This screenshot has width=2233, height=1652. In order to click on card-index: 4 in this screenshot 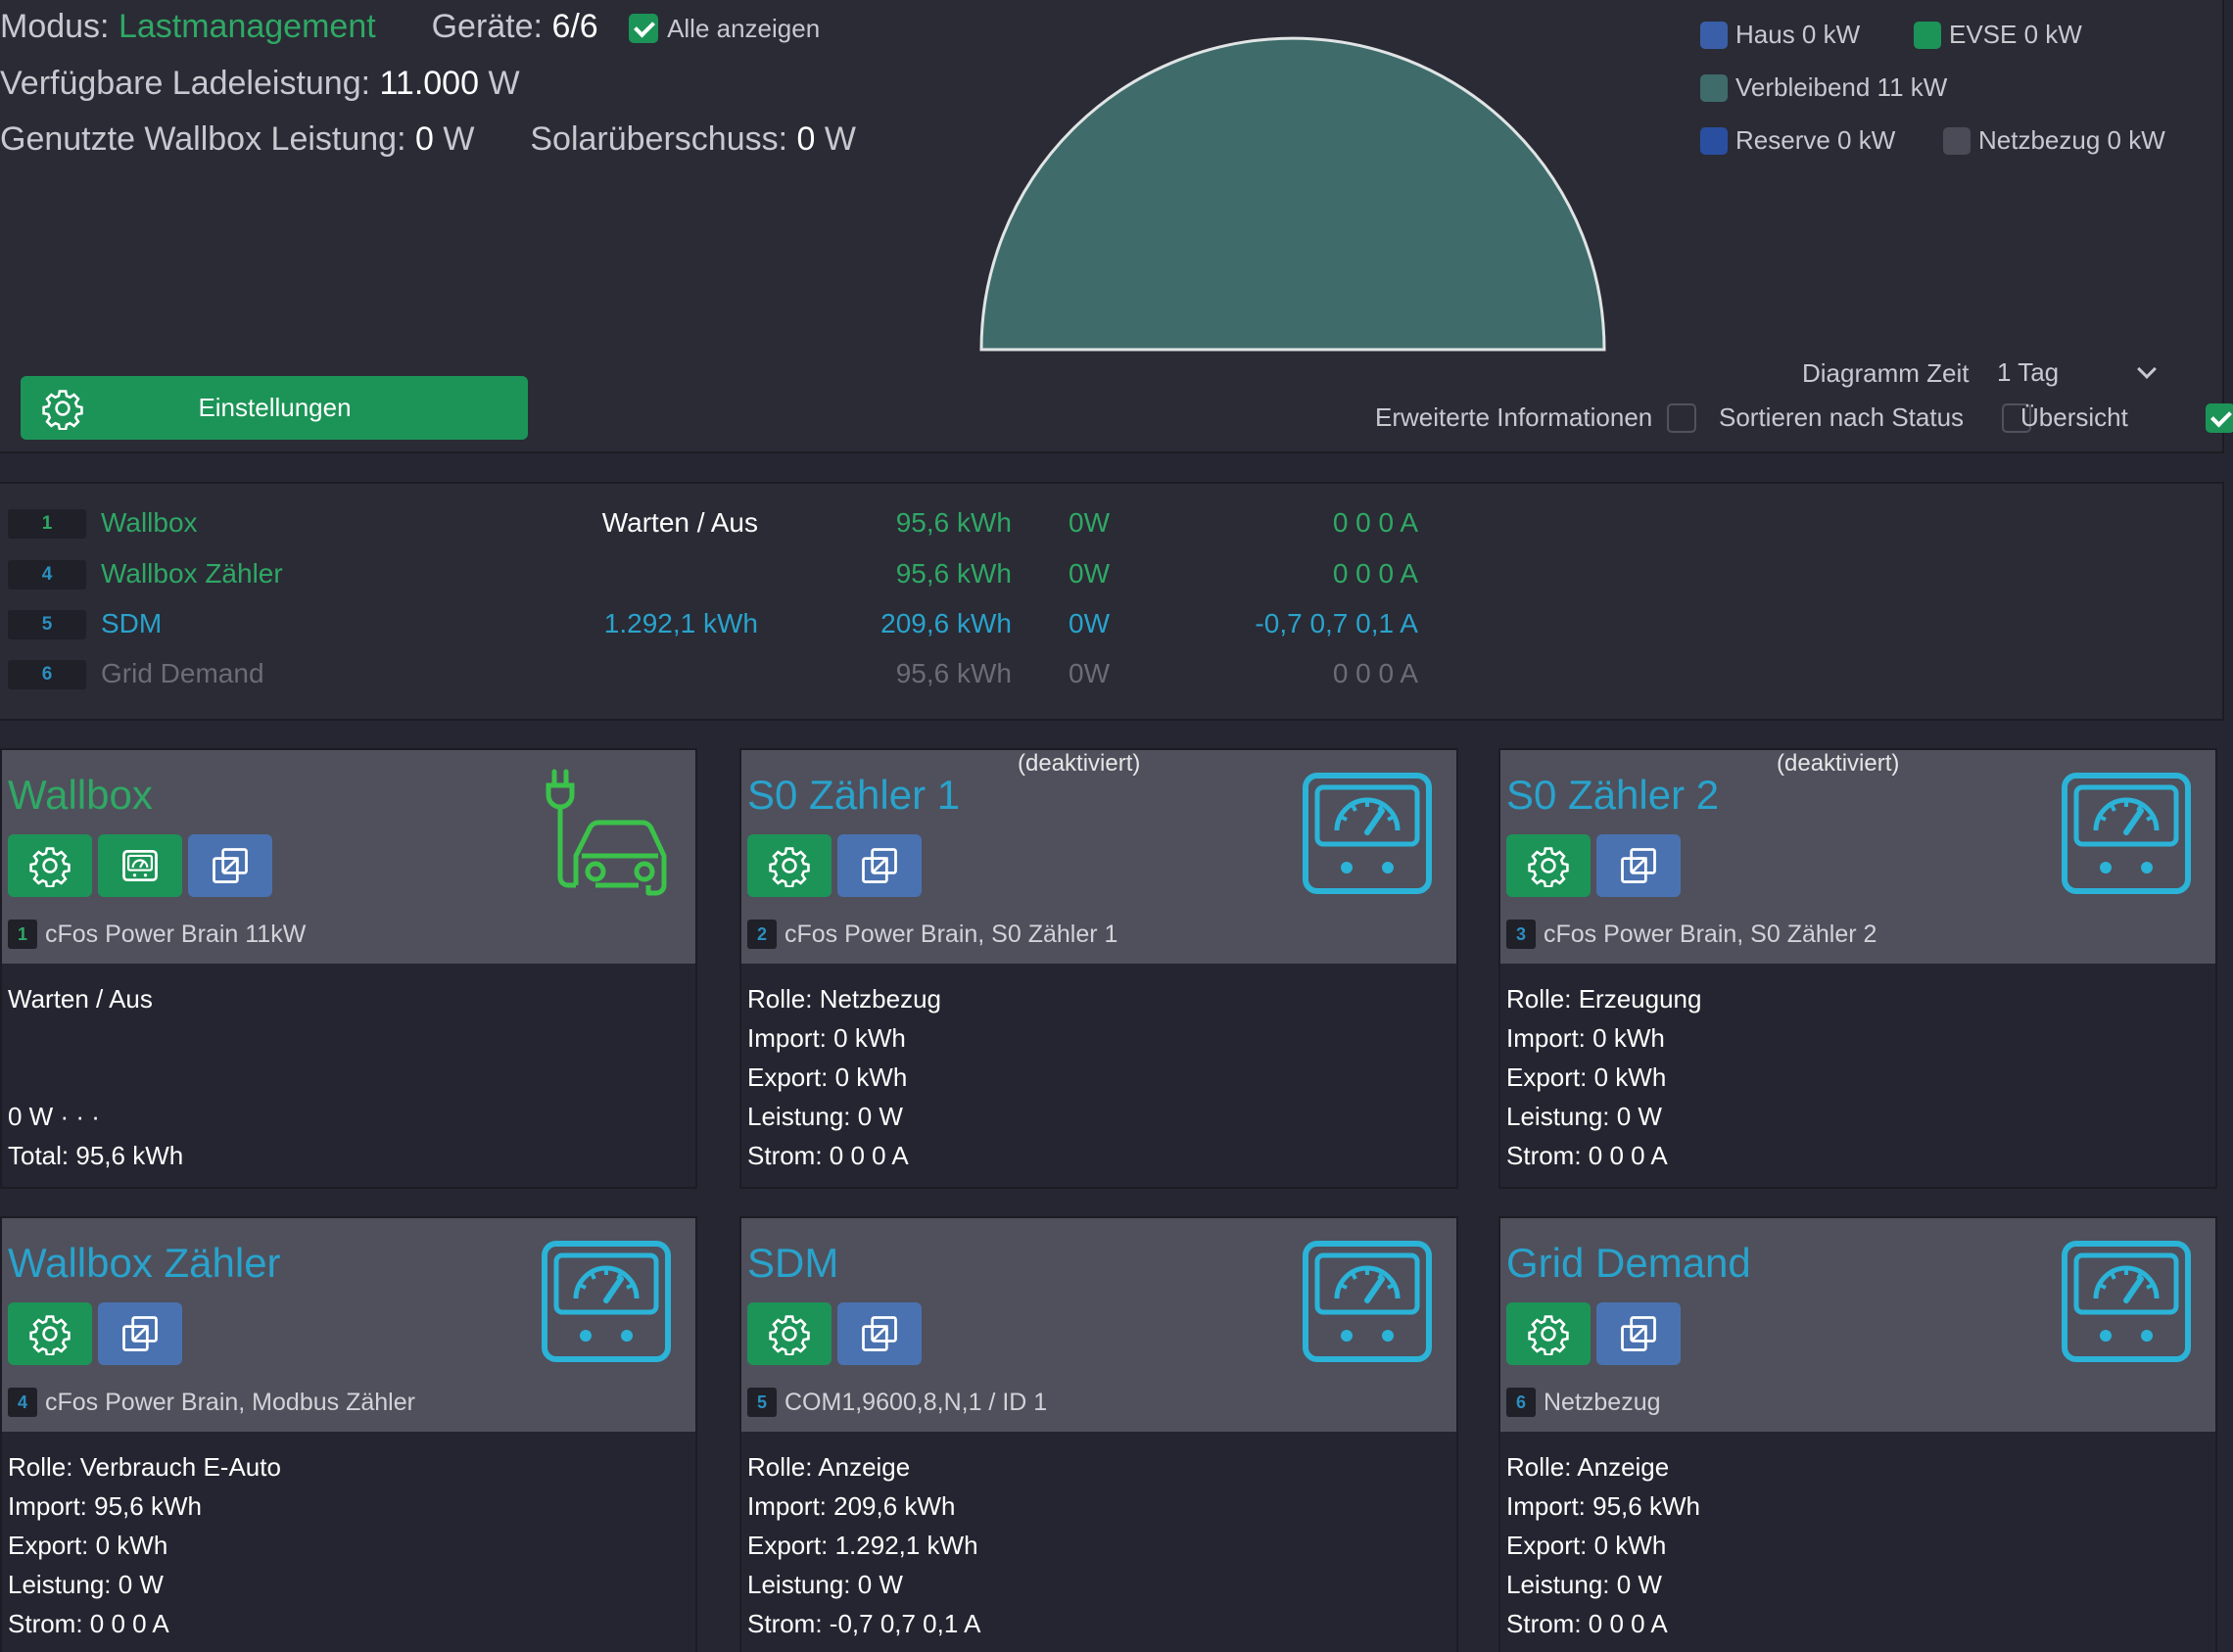, I will do `click(22, 1402)`.